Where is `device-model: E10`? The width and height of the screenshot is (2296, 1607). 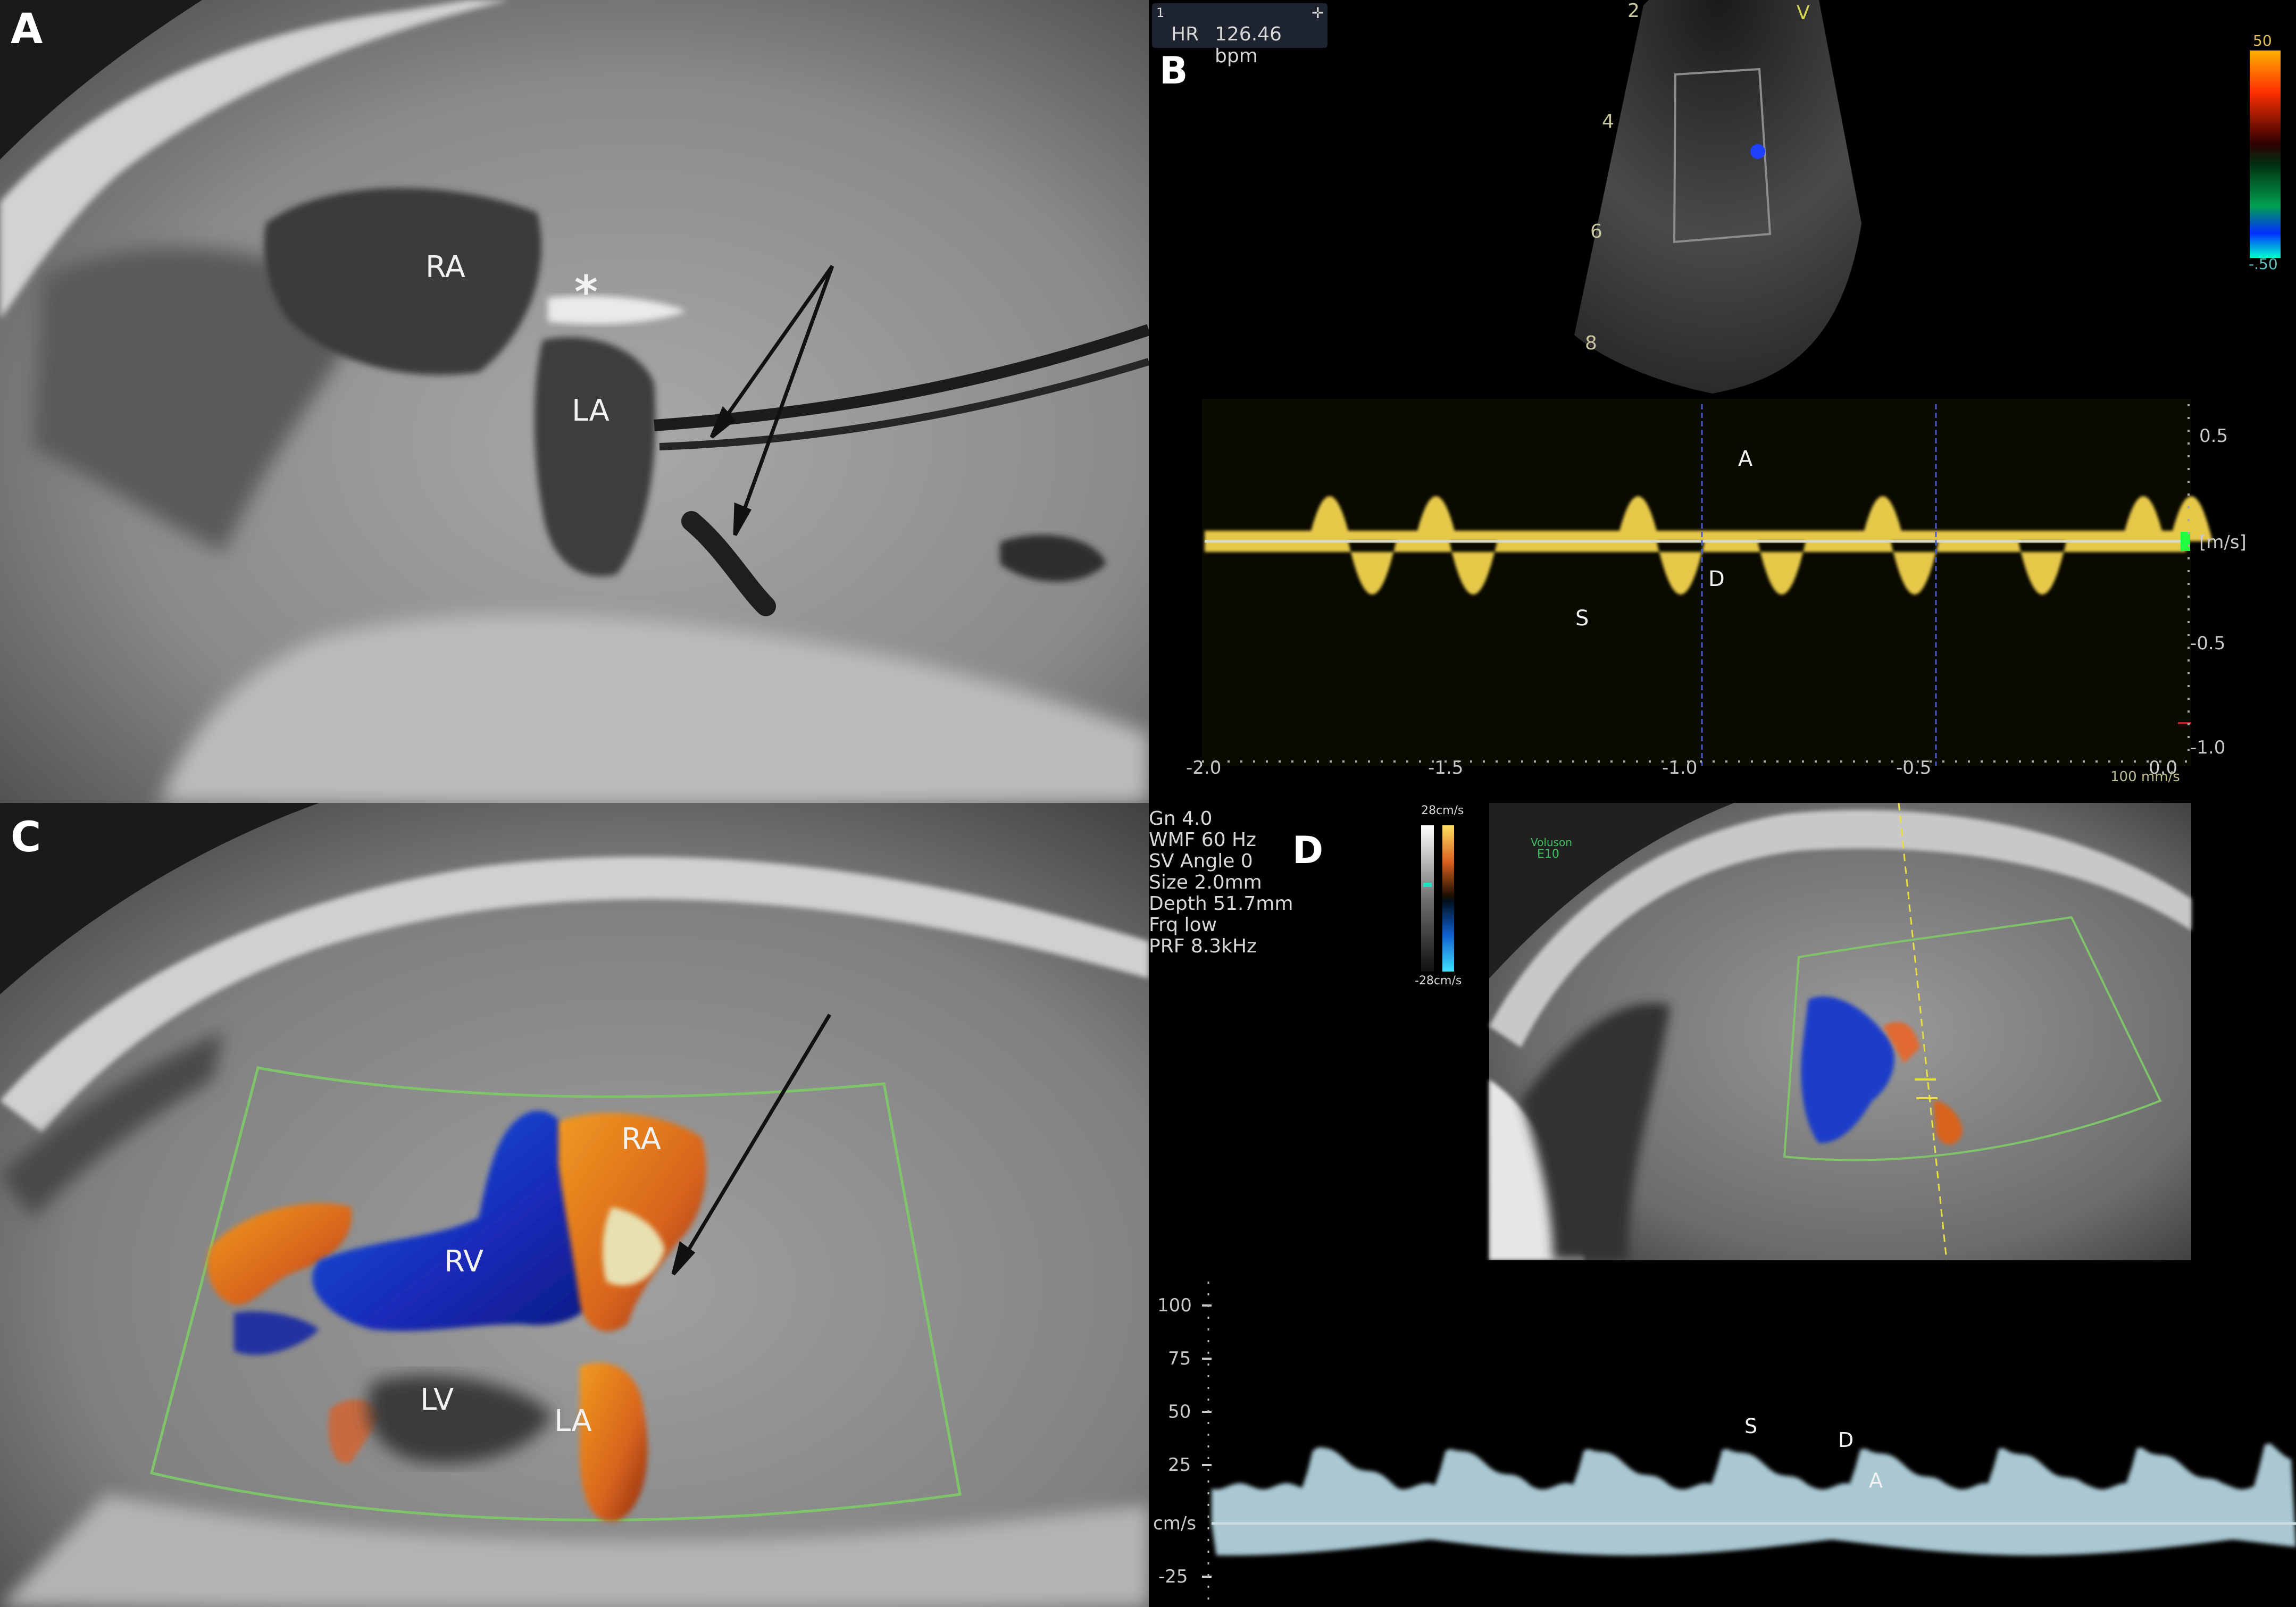 device-model: E10 is located at coordinates (1548, 855).